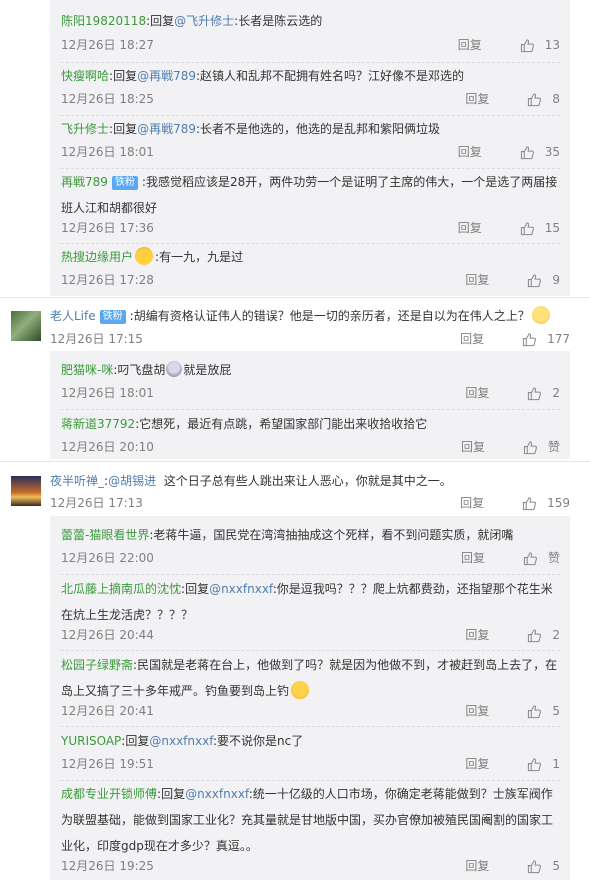 The height and width of the screenshot is (880, 590). I want to click on comment-text: 夜半听禅_:@胡锡进 这个日子总有些人跳出来让人恶心，你就是其中之一。, so click(251, 481).